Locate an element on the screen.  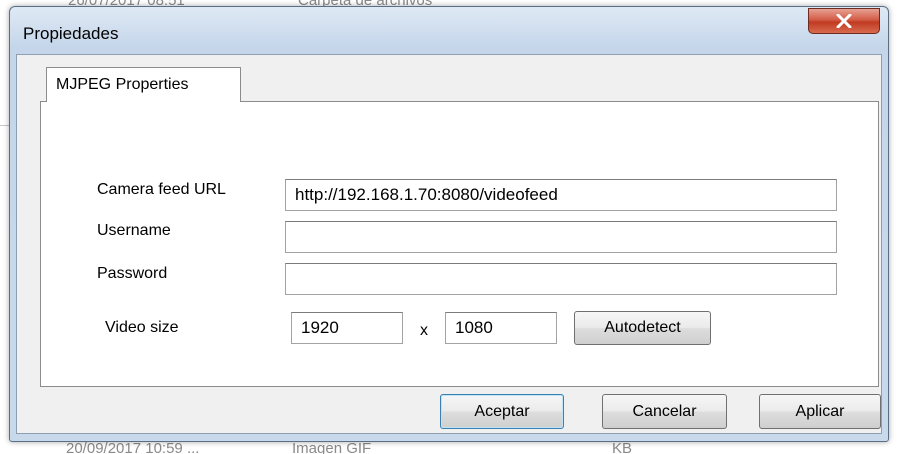
autodetect-button: Autodetect is located at coordinates (642, 328).